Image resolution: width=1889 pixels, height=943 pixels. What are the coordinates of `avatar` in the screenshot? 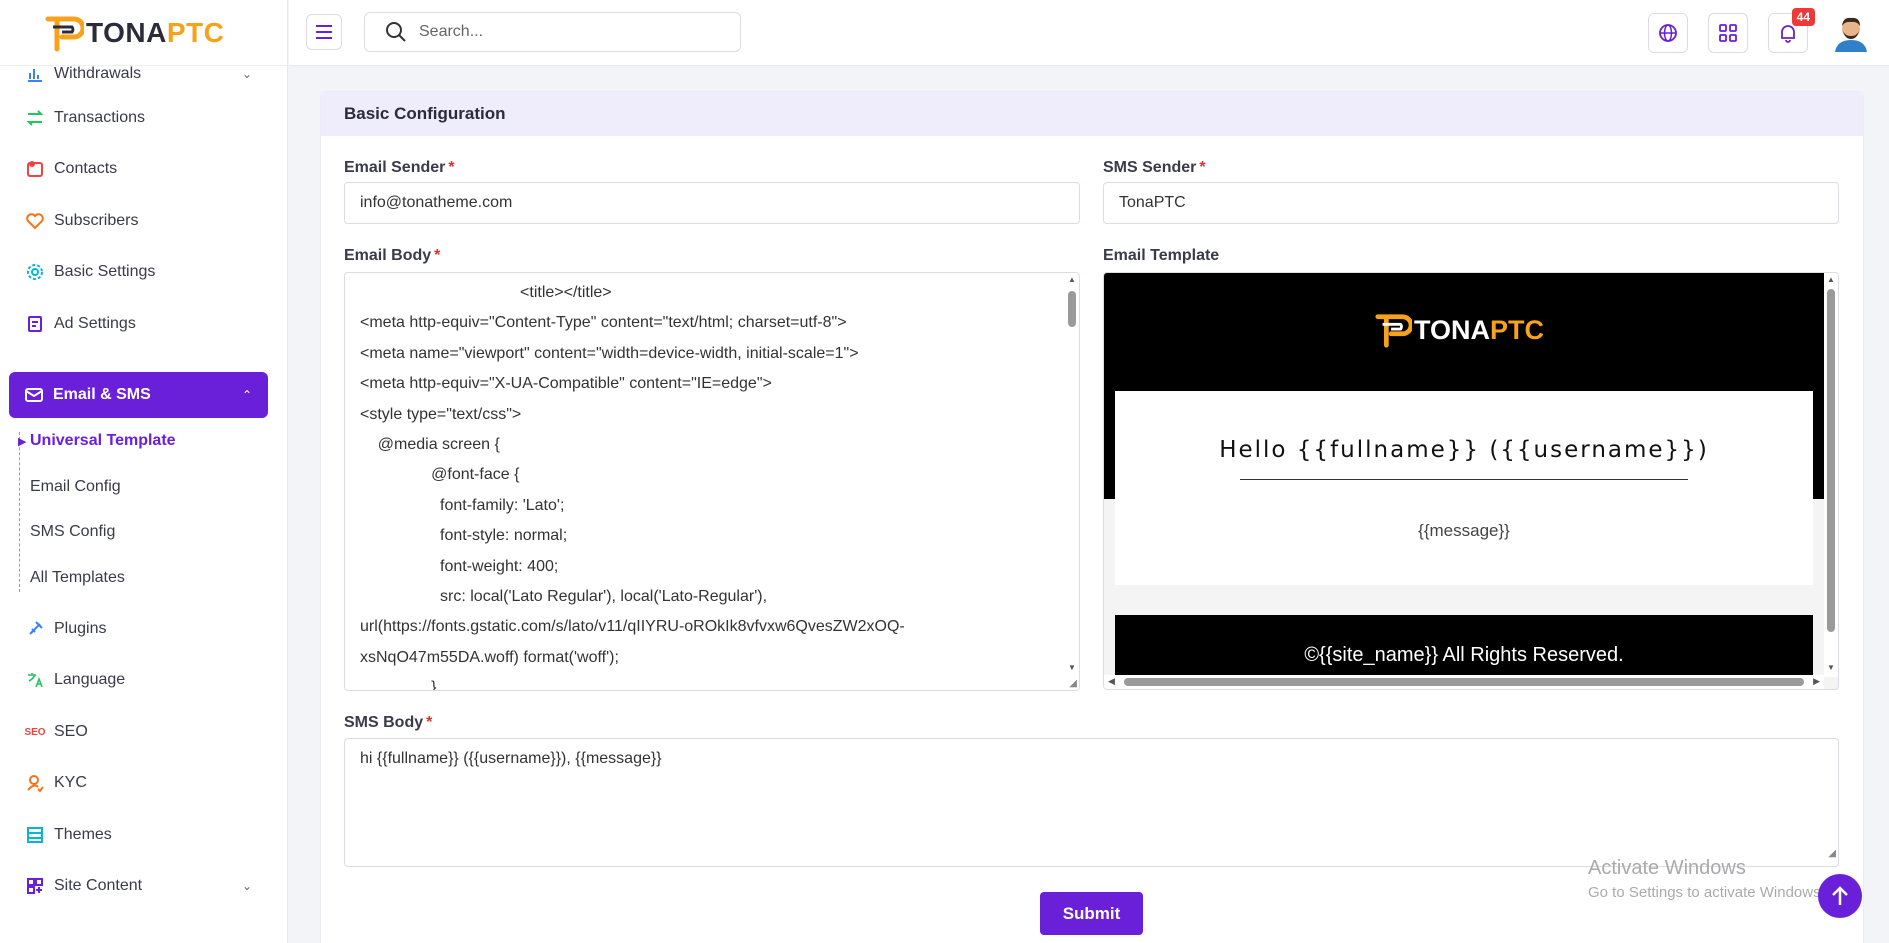 It's located at (1851, 32).